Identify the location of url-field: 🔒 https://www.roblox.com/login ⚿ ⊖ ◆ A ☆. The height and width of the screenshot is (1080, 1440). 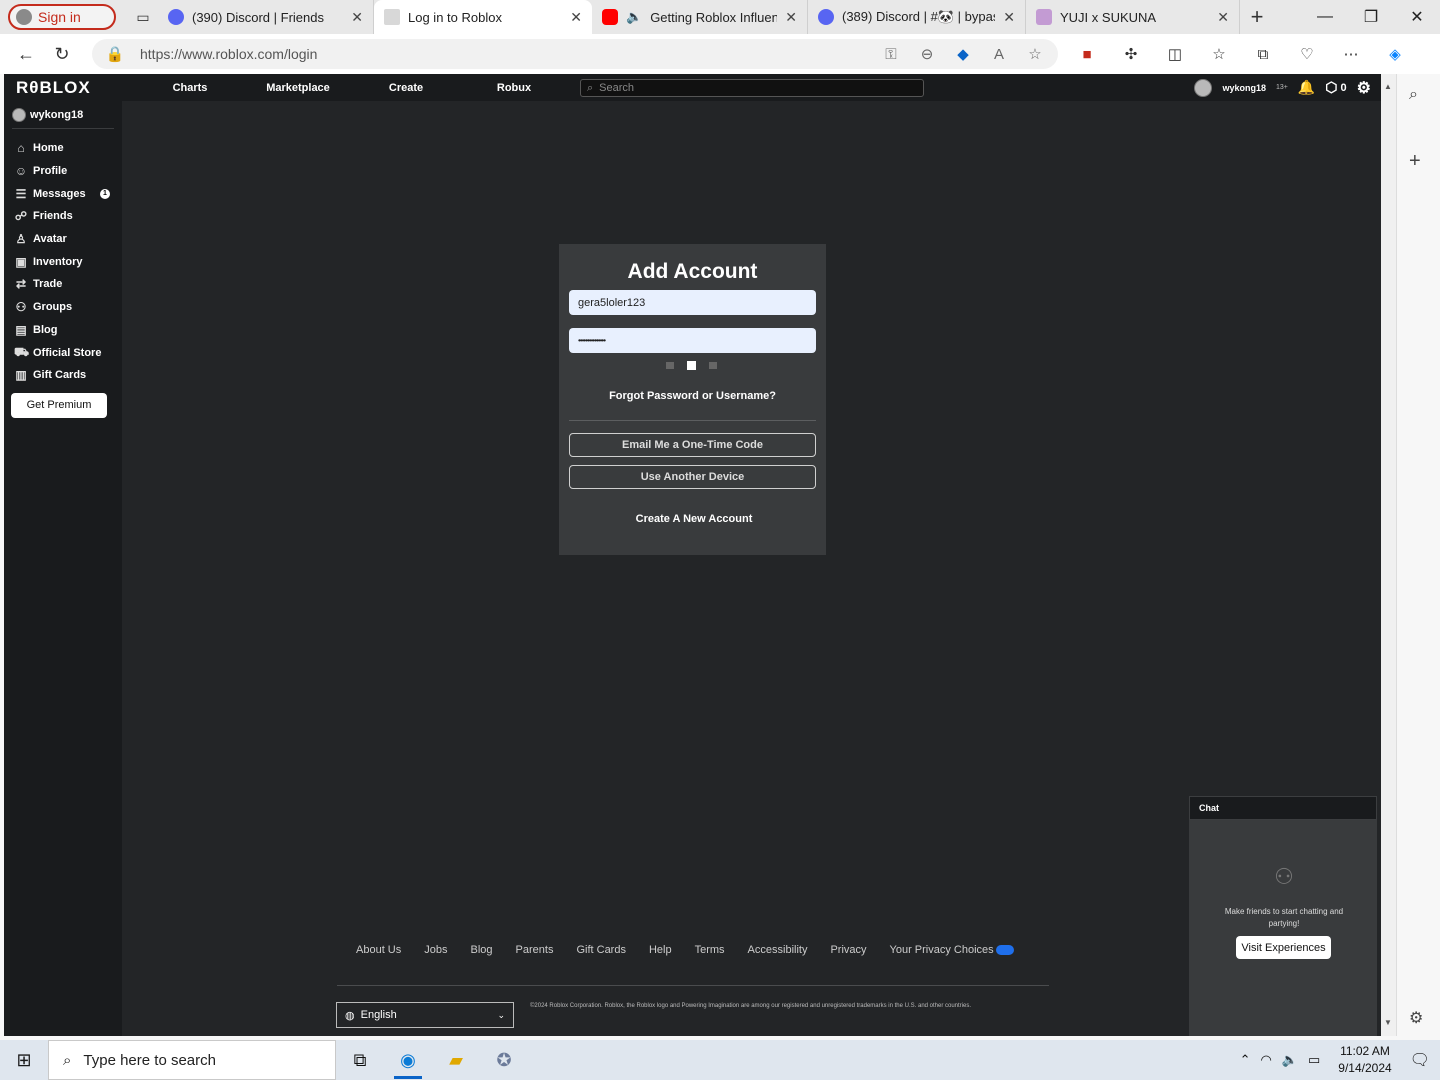
(575, 54).